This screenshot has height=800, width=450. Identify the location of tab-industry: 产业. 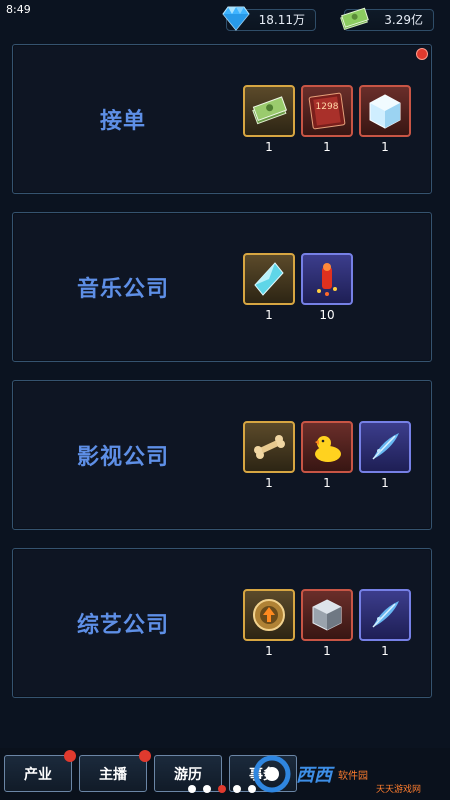
(40, 771).